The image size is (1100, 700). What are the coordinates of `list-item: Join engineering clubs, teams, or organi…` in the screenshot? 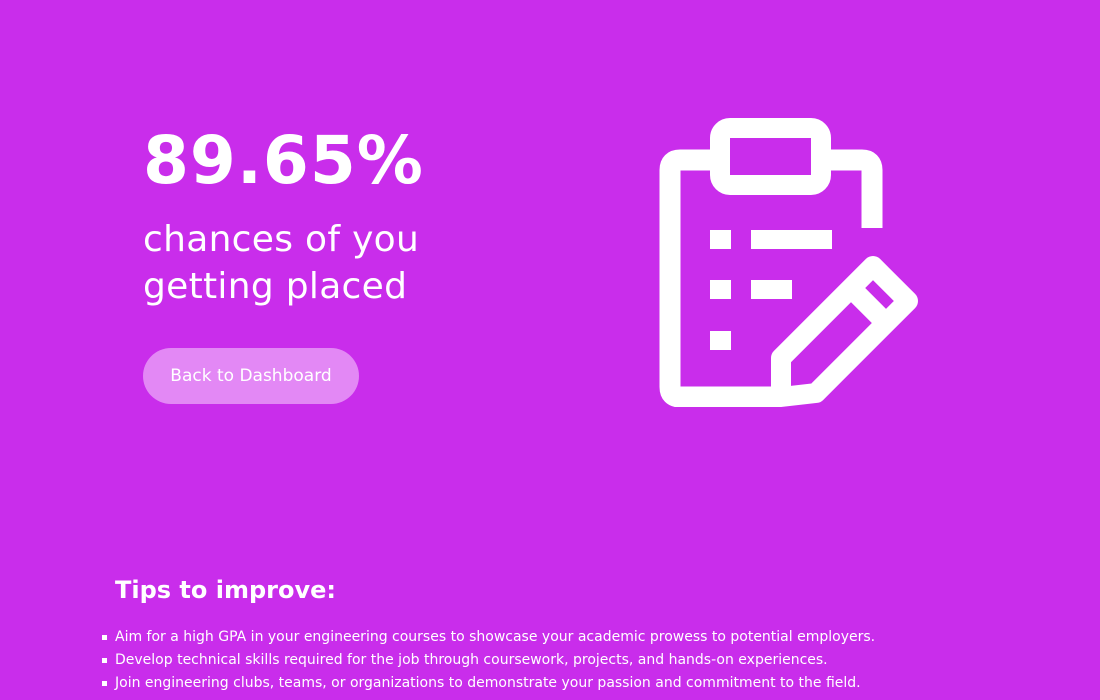 It's located at (580, 683).